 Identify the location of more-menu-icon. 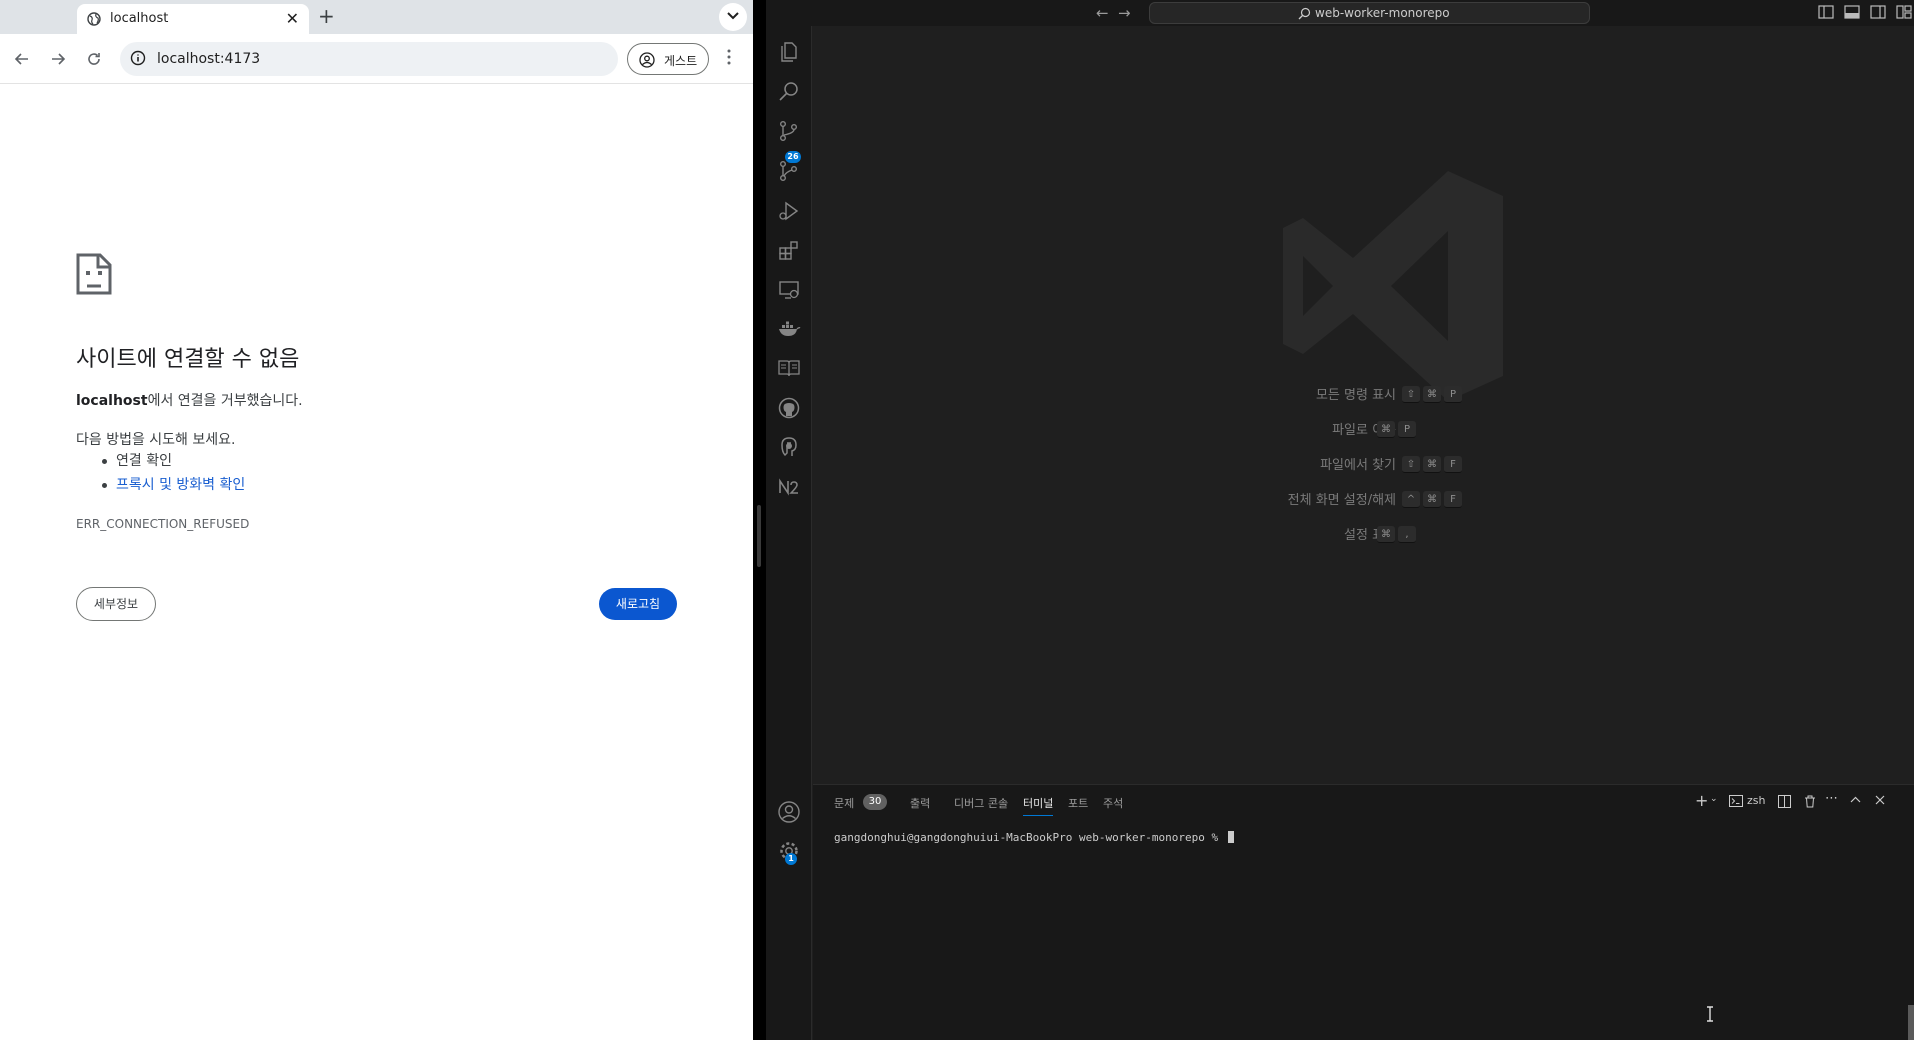
(729, 57).